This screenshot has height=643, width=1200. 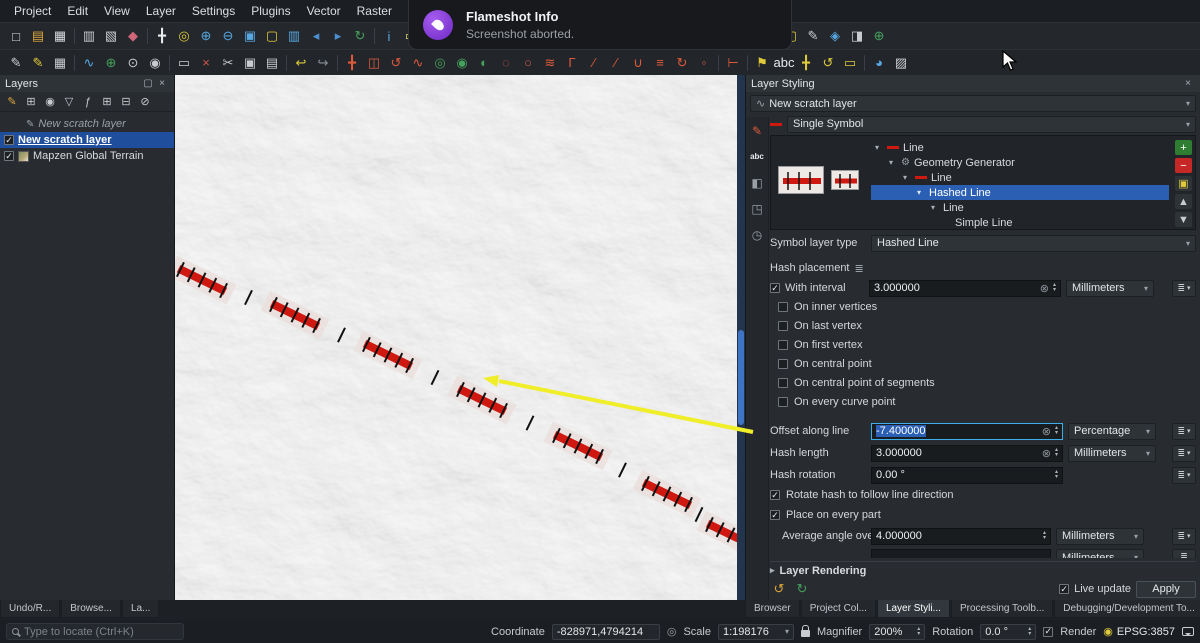 I want to click on average-angle-unit-selector: Millimeters ▾, so click(x=1100, y=536).